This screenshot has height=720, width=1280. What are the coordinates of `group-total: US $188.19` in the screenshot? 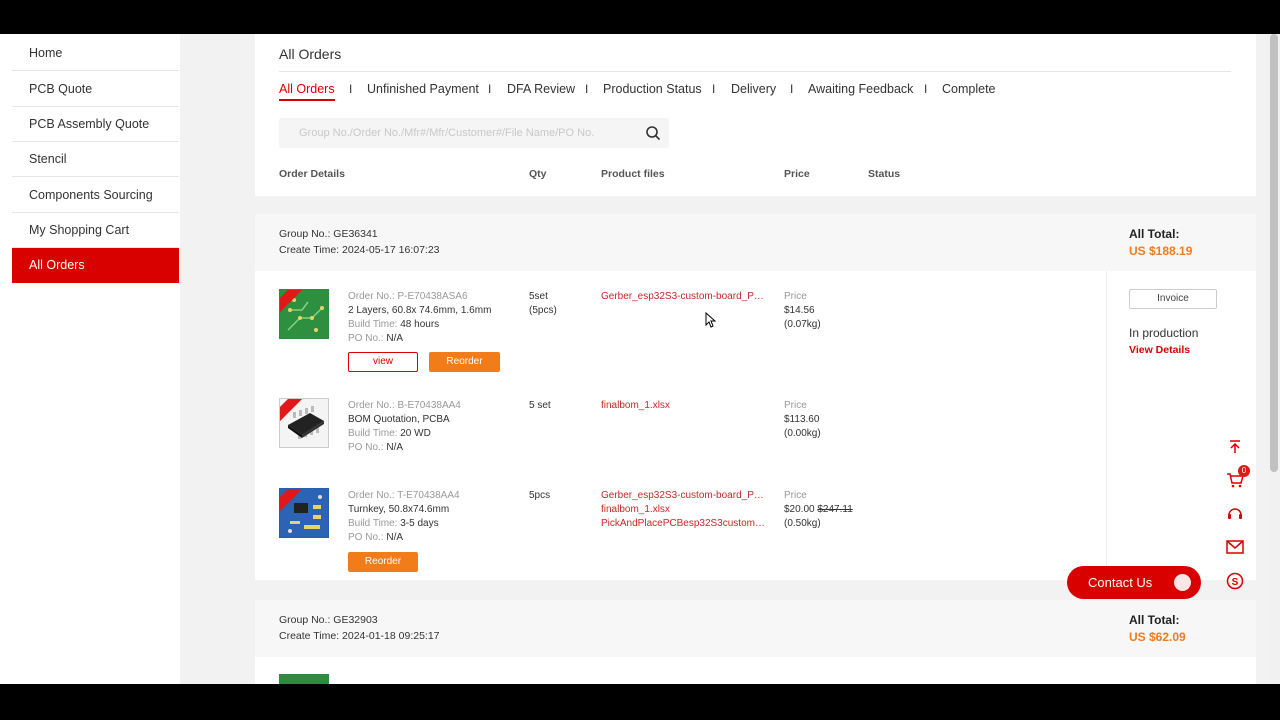 It's located at (1161, 251).